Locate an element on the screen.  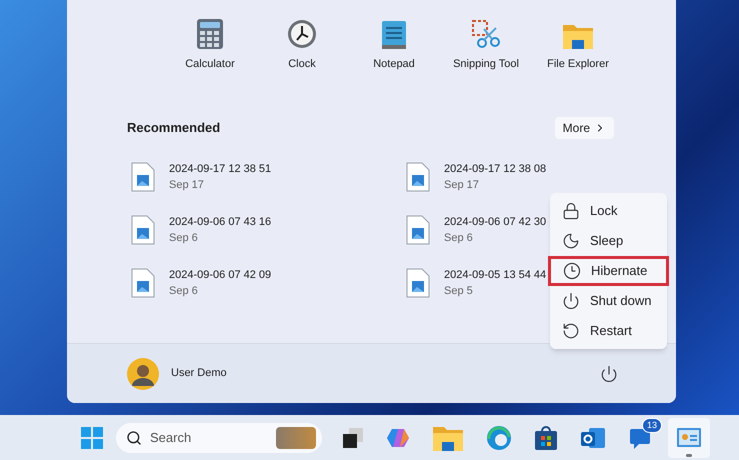
calculator-icon is located at coordinates (210, 34).